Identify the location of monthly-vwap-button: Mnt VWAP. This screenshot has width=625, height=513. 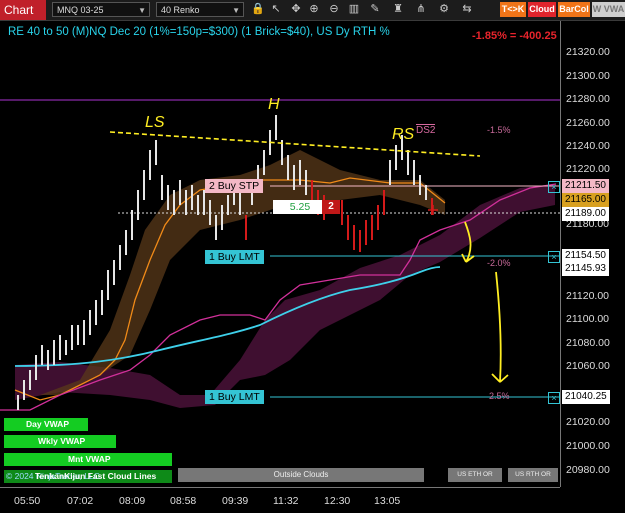
(88, 459).